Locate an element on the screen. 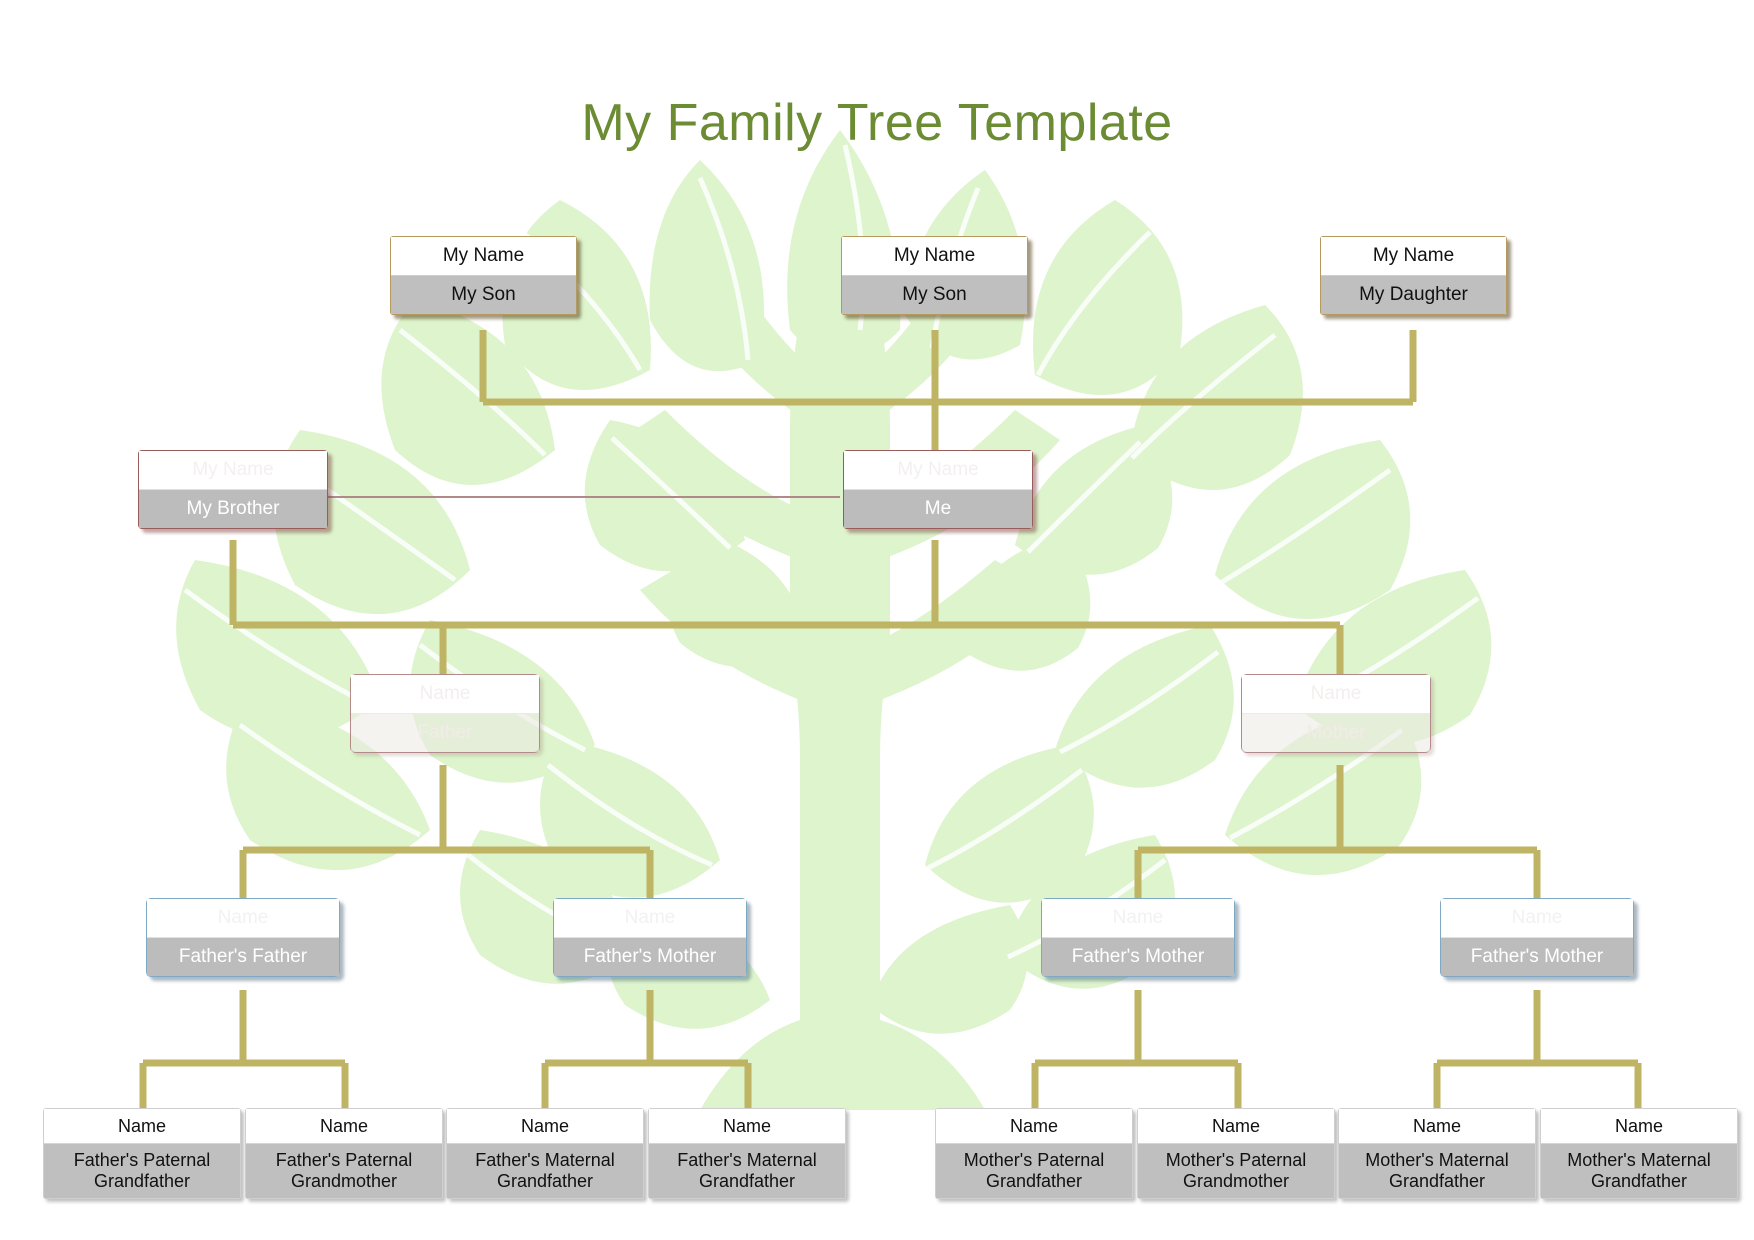  node-great-grandparent-3: Name Father's Maternal Grandfather is located at coordinates (545, 1154).